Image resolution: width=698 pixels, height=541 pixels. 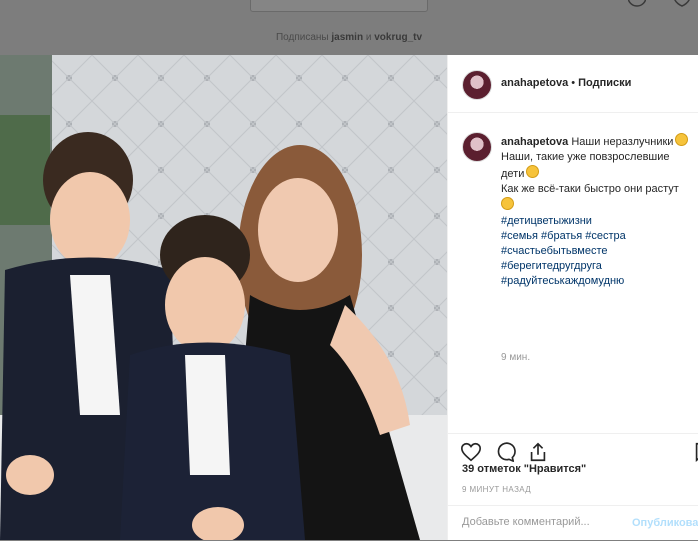 What do you see at coordinates (524, 469) in the screenshot?
I see `likes-count: 39 отметок "Нравится"` at bounding box center [524, 469].